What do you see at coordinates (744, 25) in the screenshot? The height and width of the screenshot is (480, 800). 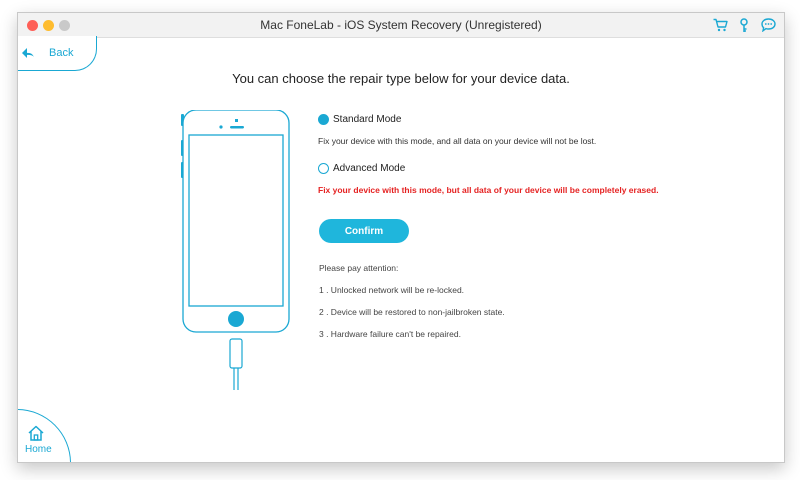 I see `key-icon` at bounding box center [744, 25].